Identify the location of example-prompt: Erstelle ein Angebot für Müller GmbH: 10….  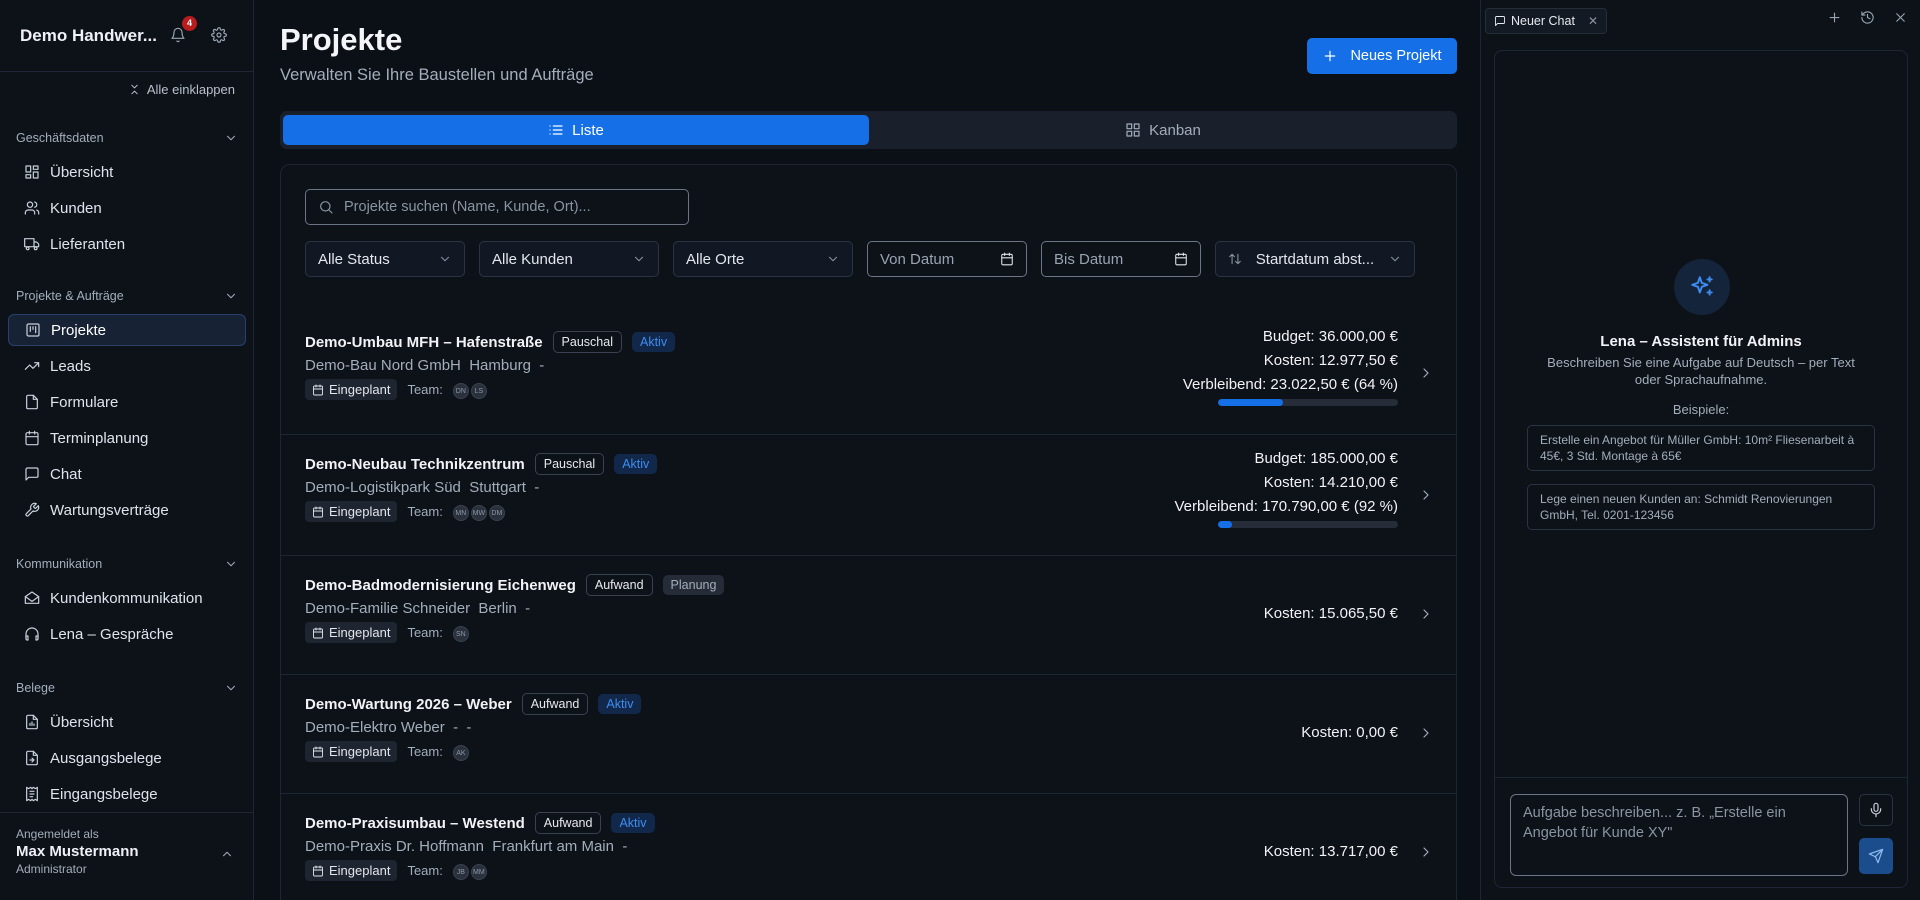
(1701, 448).